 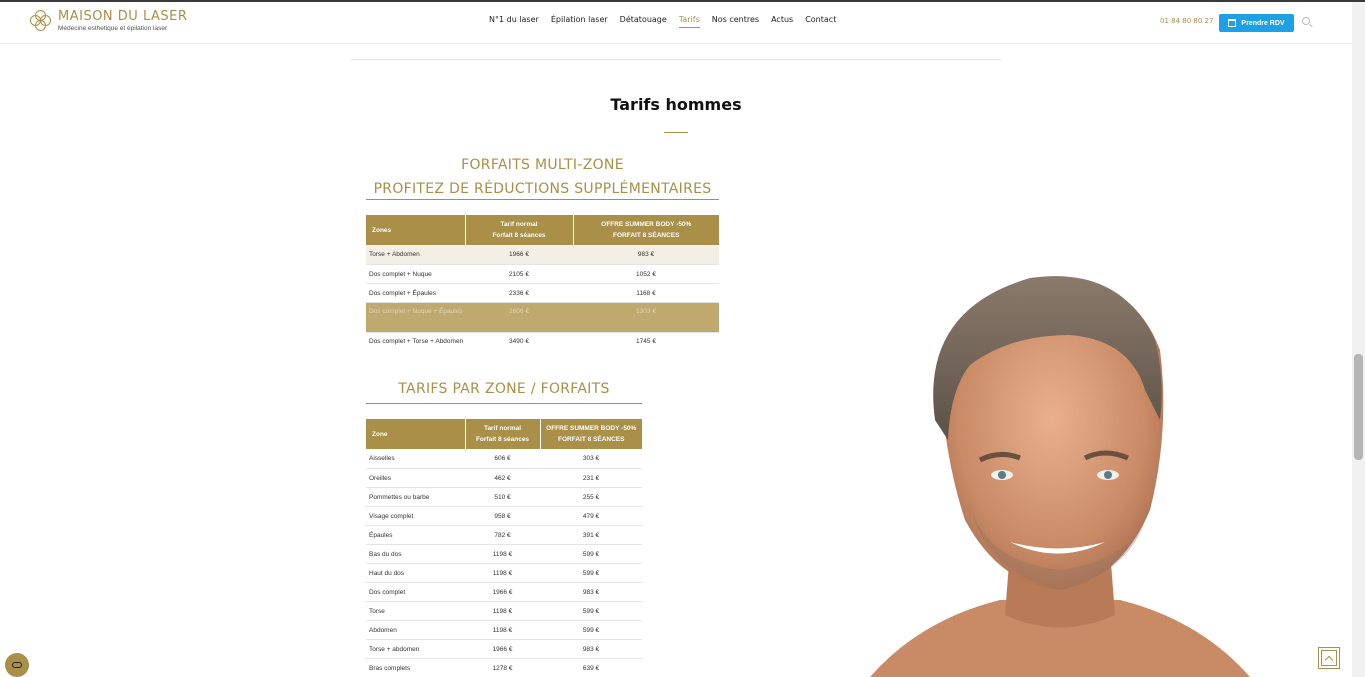 I want to click on table-row: Bras complets 1278 €639 €, so click(x=504, y=667).